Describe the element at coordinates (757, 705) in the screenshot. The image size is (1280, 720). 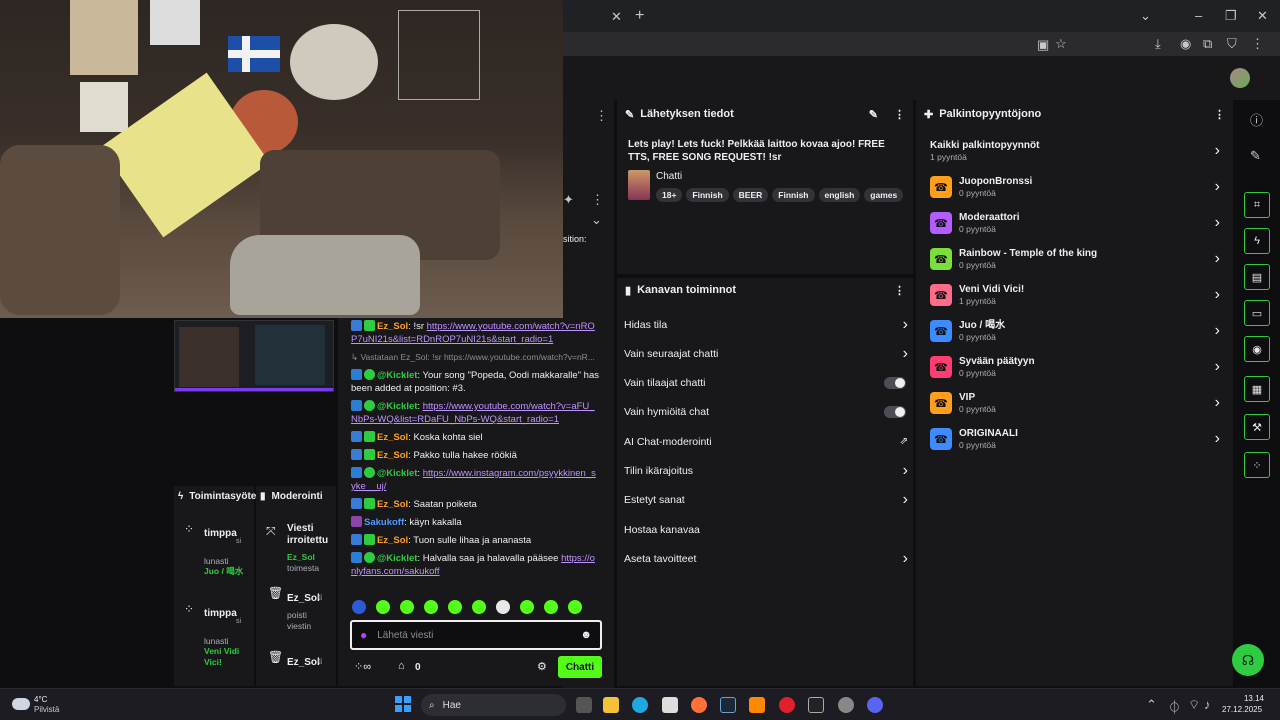
I see `vlc-icon` at that location.